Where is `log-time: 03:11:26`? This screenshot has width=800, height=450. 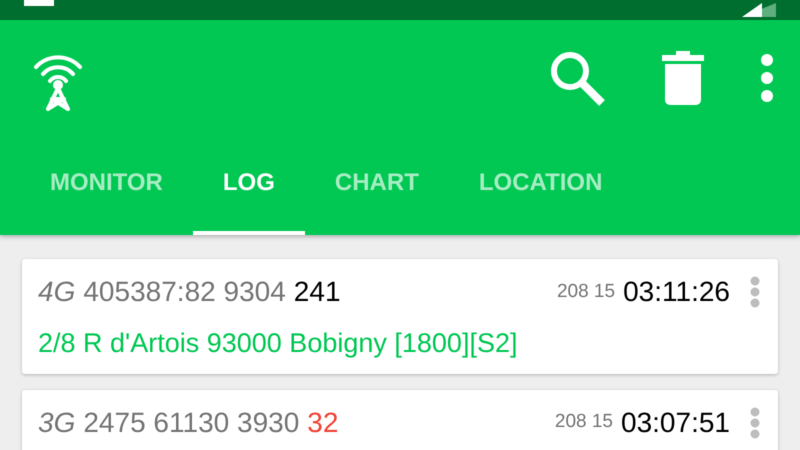
log-time: 03:11:26 is located at coordinates (676, 292).